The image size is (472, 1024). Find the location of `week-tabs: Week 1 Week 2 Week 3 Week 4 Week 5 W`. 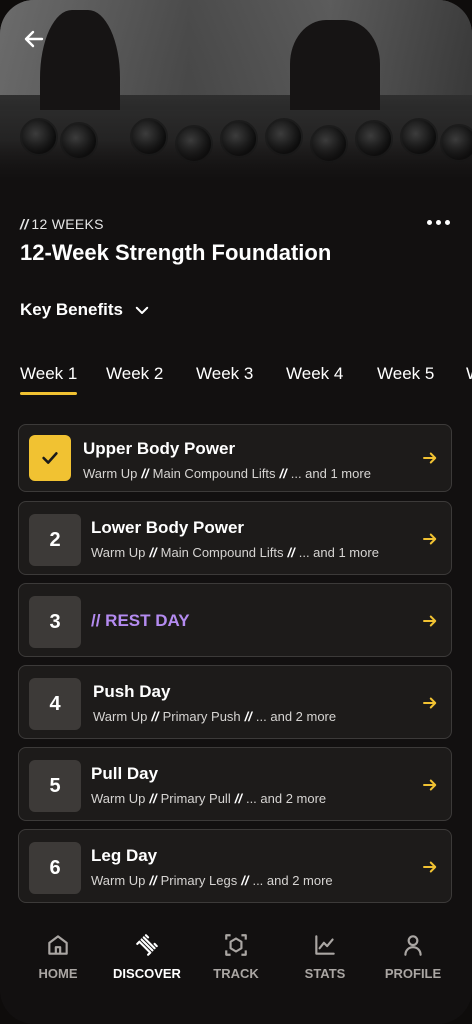

week-tabs: Week 1 Week 2 Week 3 Week 4 Week 5 W is located at coordinates (236, 384).